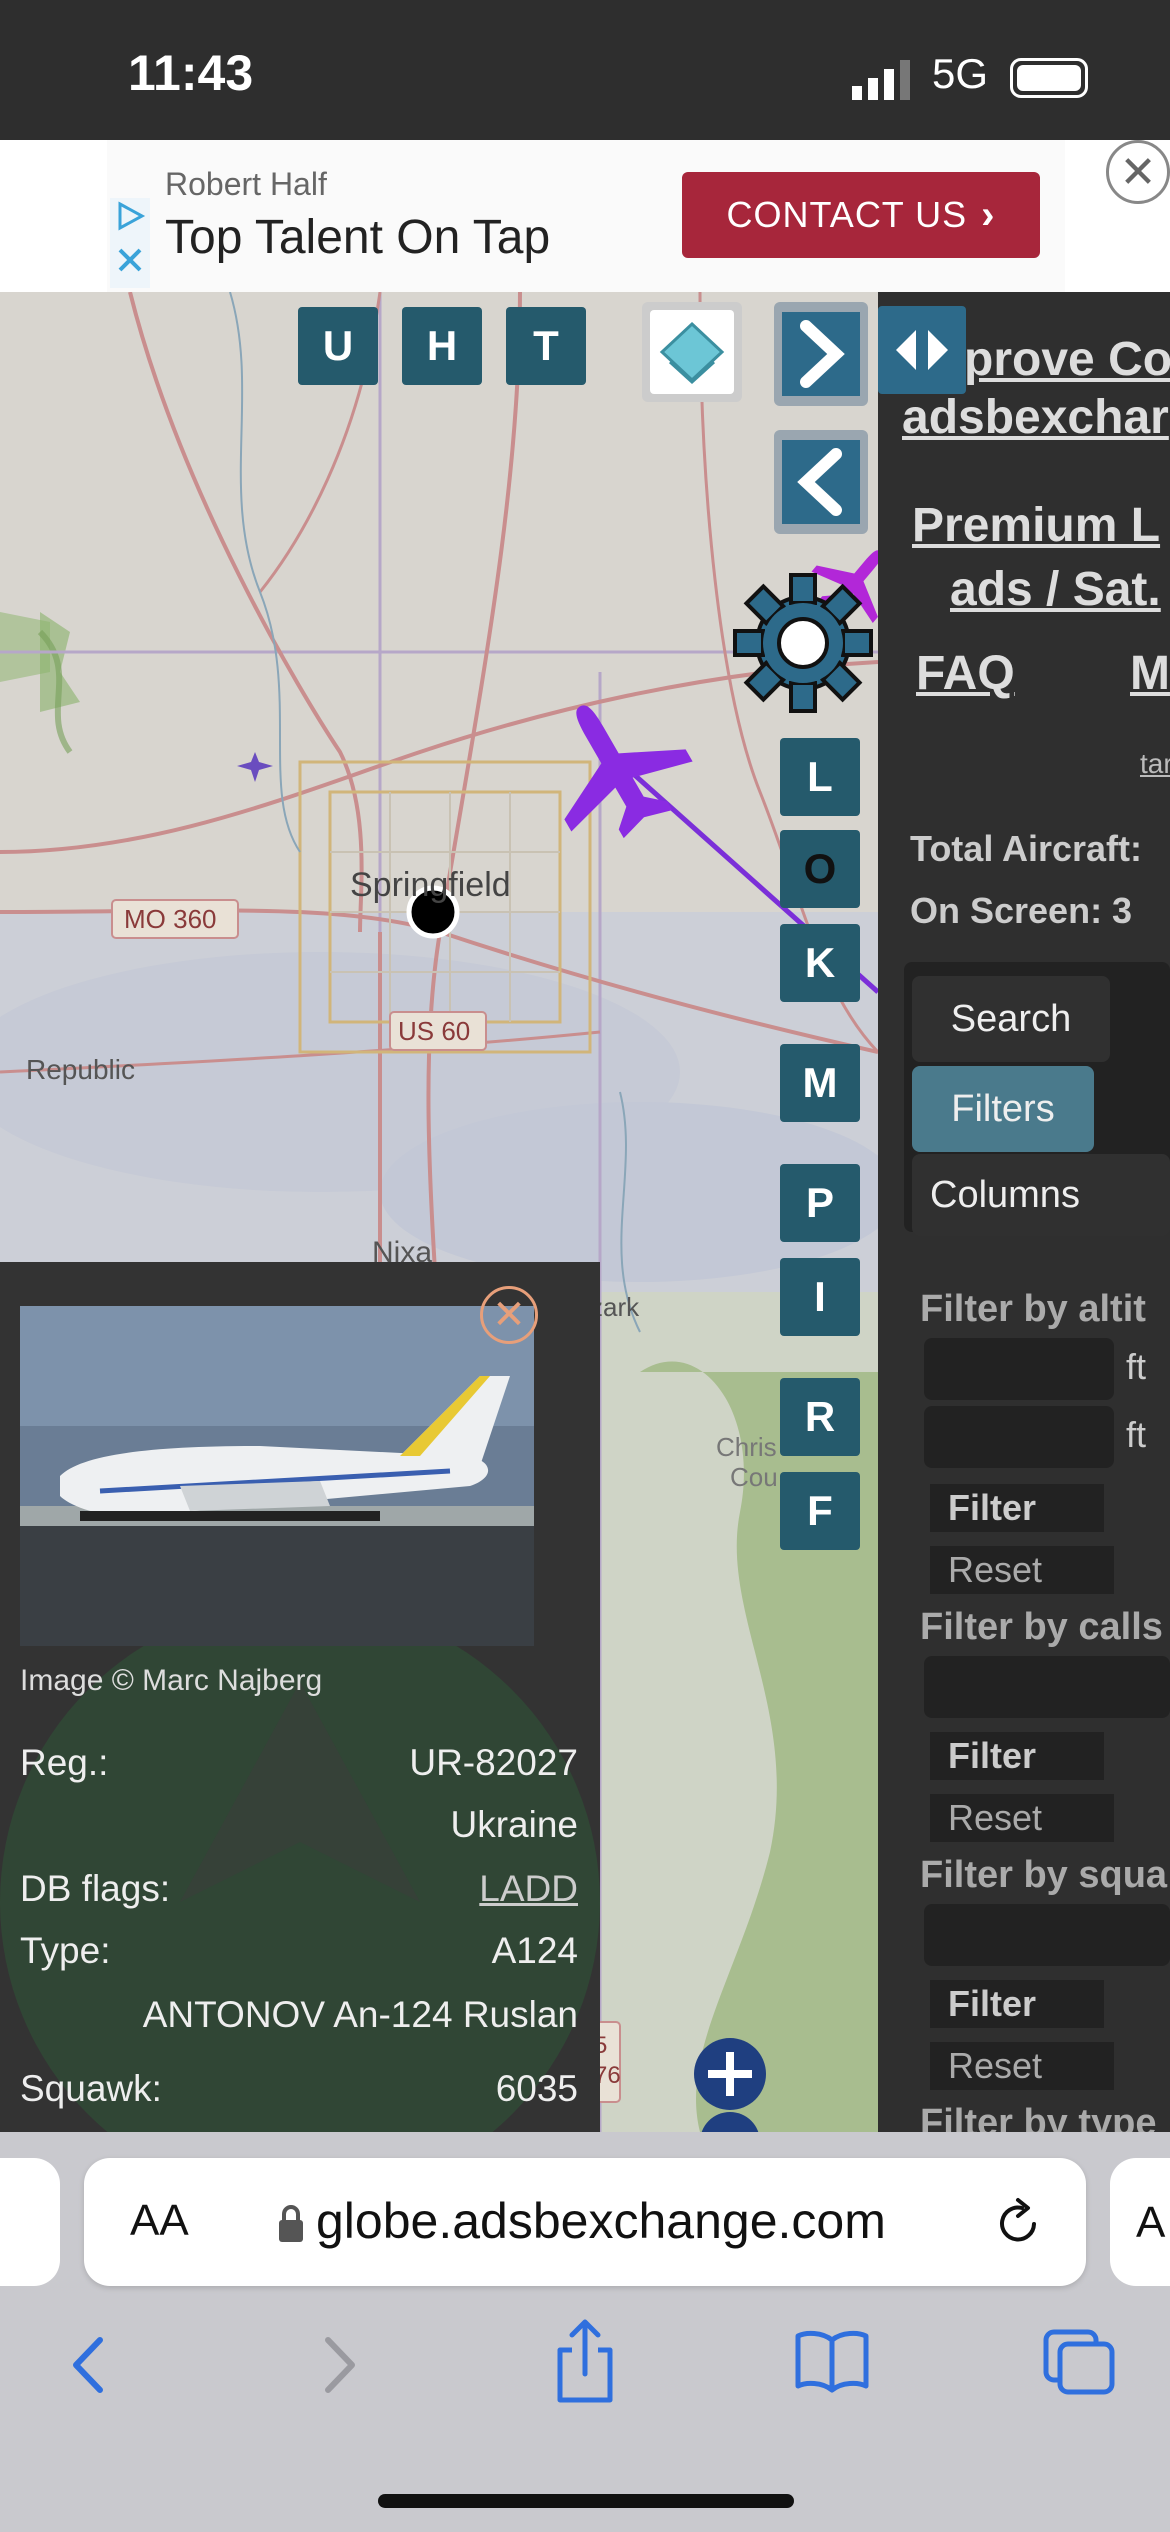 This screenshot has width=1170, height=2532. Describe the element at coordinates (277, 1476) in the screenshot. I see `aircraft-photo` at that location.